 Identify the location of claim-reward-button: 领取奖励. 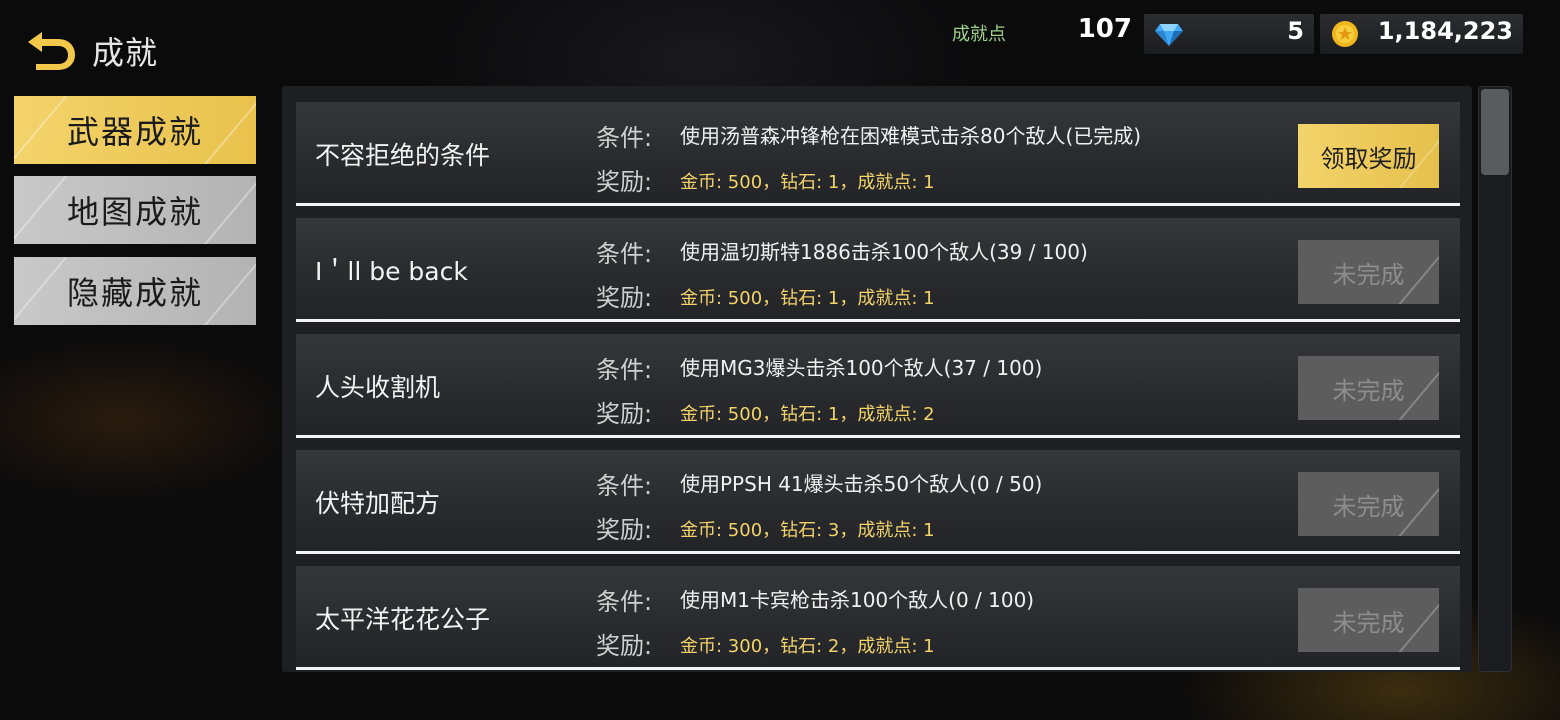
(1368, 156).